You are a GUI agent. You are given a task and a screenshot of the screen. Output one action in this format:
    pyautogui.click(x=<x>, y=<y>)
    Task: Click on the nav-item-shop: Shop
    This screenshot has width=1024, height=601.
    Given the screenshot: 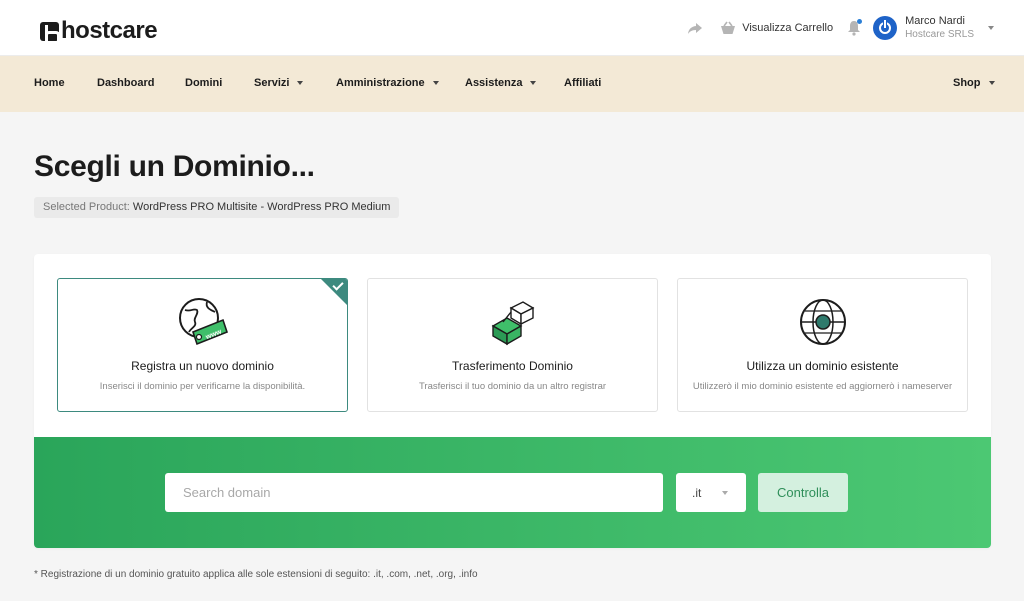 What is the action you would take?
    pyautogui.click(x=974, y=83)
    